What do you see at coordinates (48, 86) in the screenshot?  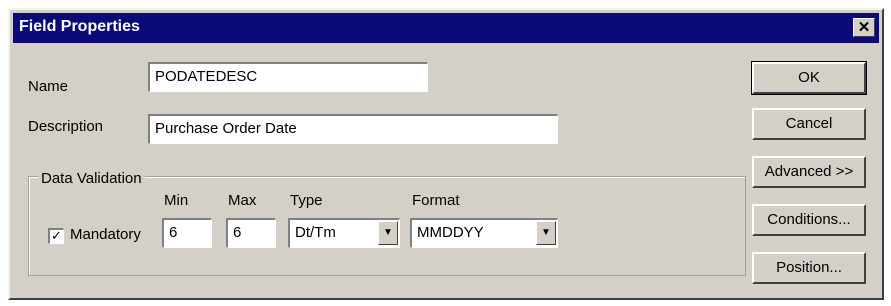 I see `name-label: Name` at bounding box center [48, 86].